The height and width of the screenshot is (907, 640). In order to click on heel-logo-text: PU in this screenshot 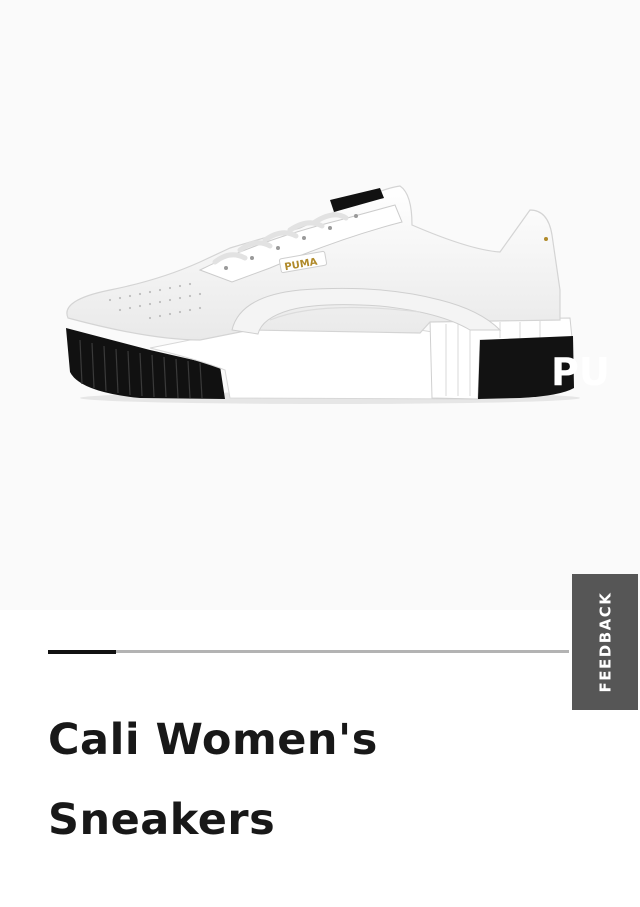, I will do `click(580, 372)`.